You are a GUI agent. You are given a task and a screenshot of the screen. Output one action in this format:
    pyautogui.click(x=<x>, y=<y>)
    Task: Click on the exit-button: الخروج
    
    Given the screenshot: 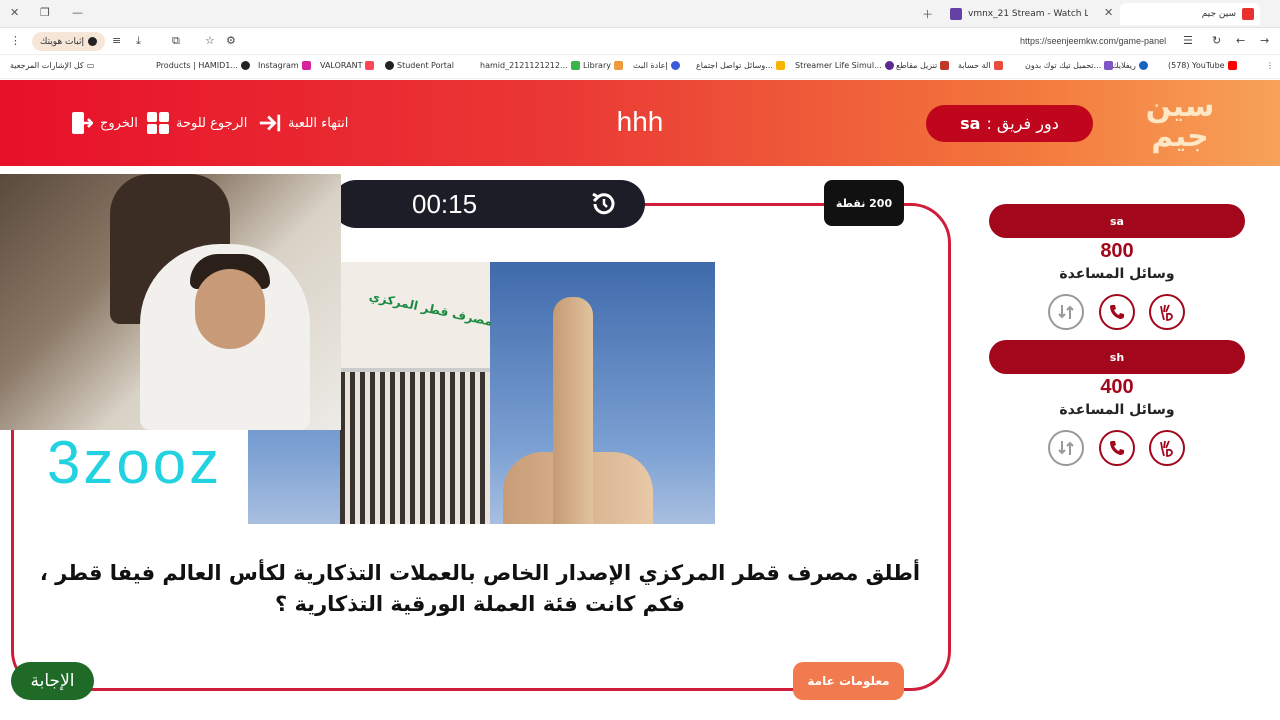 What is the action you would take?
    pyautogui.click(x=104, y=123)
    